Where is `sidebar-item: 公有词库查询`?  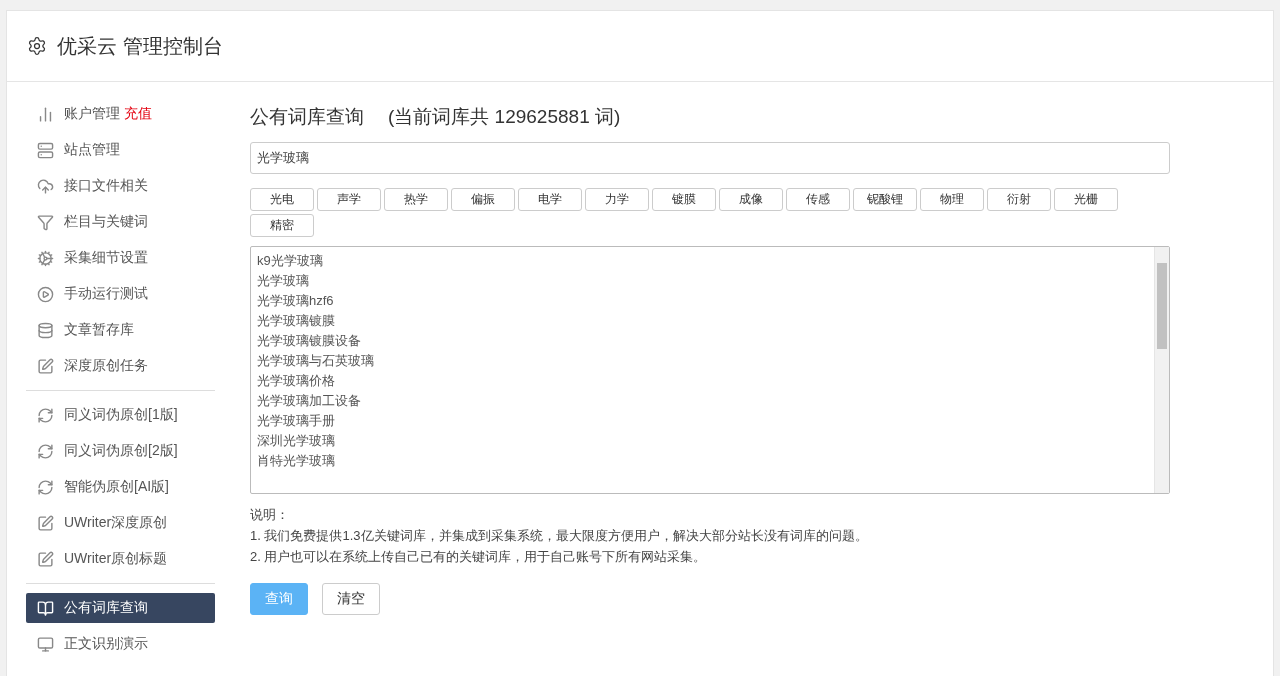
sidebar-item: 公有词库查询 is located at coordinates (120, 608).